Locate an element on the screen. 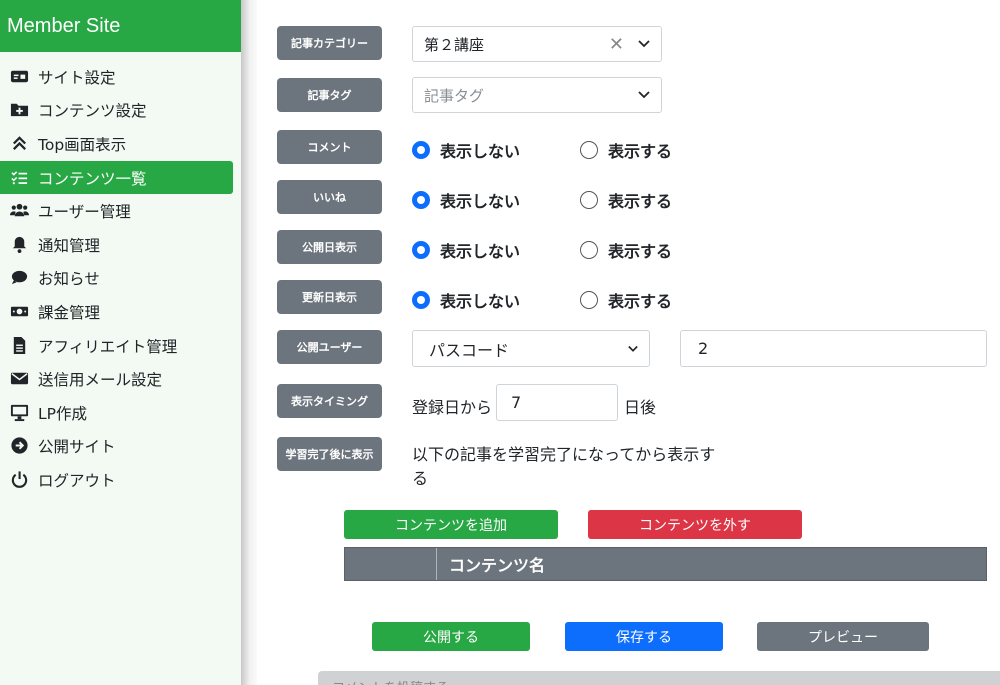  sidebar-item-billing: 課金管理 is located at coordinates (116, 311).